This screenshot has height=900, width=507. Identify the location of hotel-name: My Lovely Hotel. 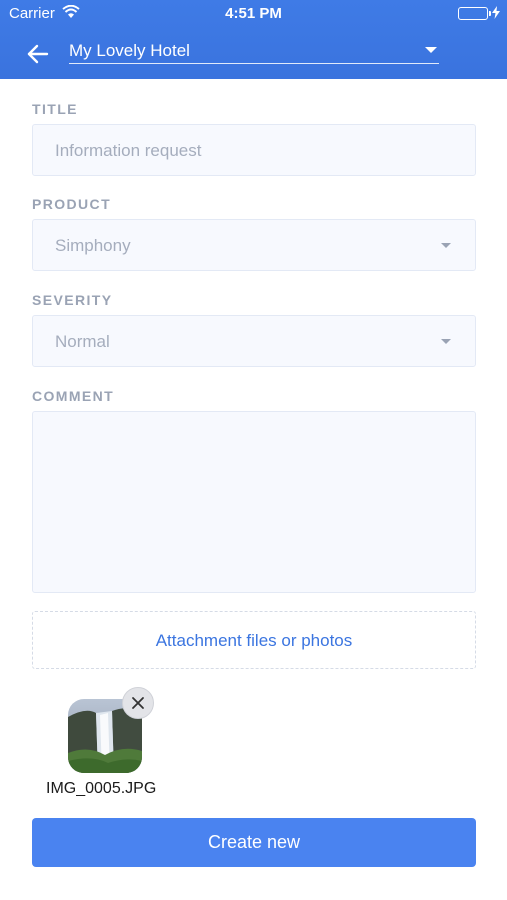
(129, 50).